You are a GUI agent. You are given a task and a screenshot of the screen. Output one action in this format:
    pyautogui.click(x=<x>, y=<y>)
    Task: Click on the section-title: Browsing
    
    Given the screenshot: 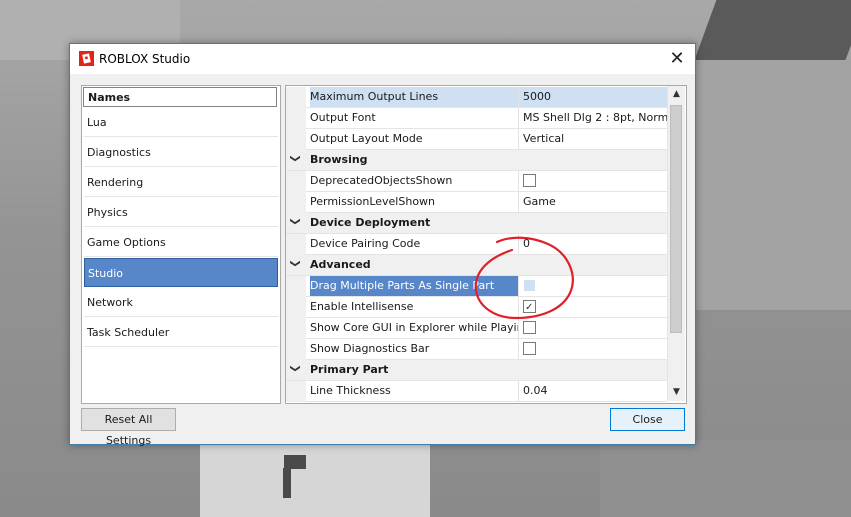 What is the action you would take?
    pyautogui.click(x=339, y=159)
    